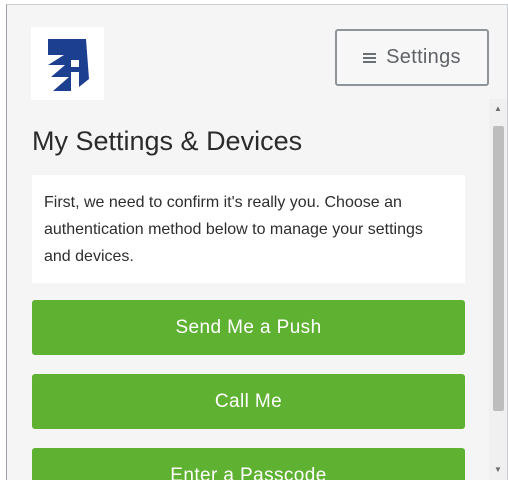 The image size is (508, 483). I want to click on call-me-label: Call Me, so click(248, 401).